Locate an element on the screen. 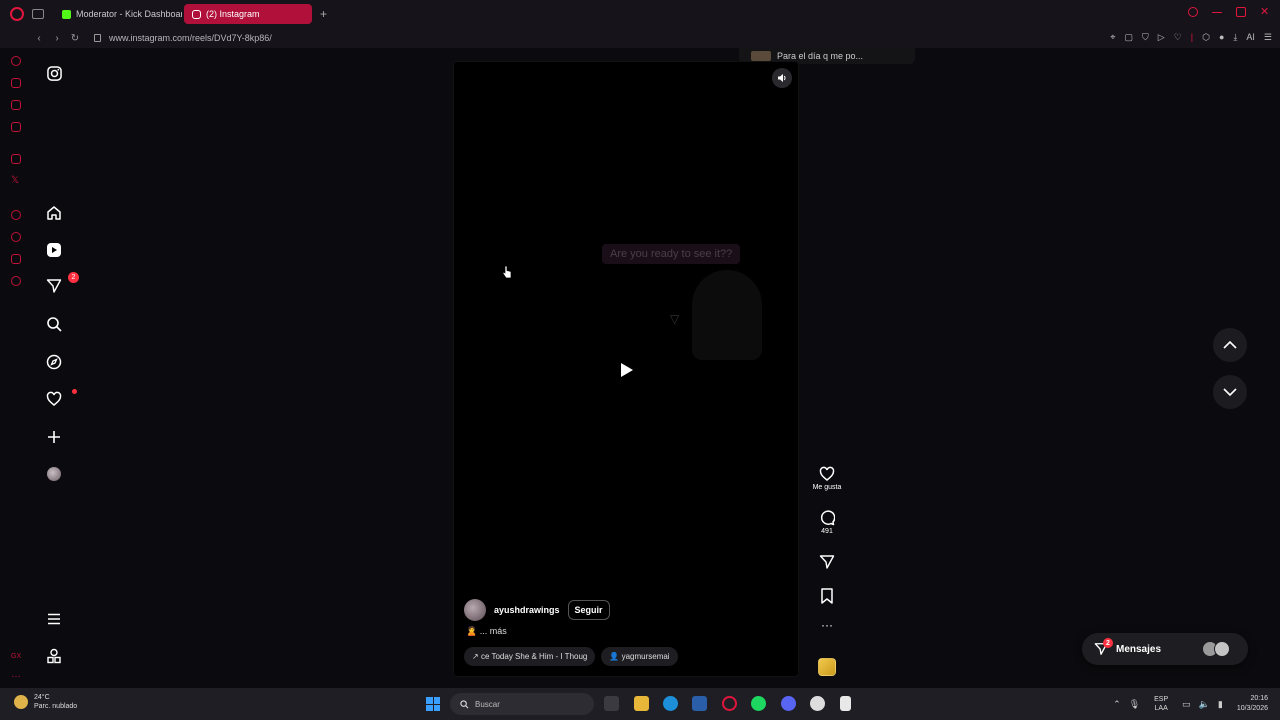 Image resolution: width=1280 pixels, height=720 pixels. clock: 20:16 10/3/2026 is located at coordinates (1252, 704).